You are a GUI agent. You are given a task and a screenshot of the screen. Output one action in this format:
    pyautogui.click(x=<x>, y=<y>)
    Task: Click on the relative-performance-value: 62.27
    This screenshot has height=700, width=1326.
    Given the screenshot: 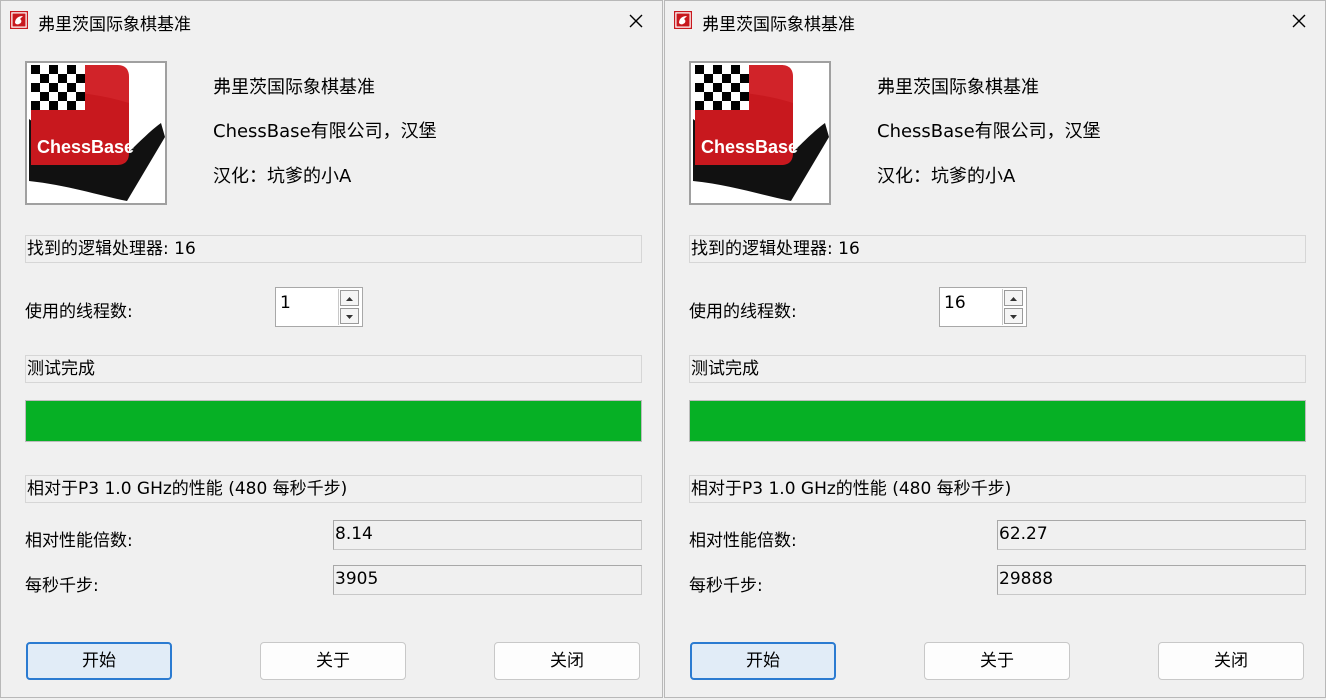 What is the action you would take?
    pyautogui.click(x=1151, y=535)
    